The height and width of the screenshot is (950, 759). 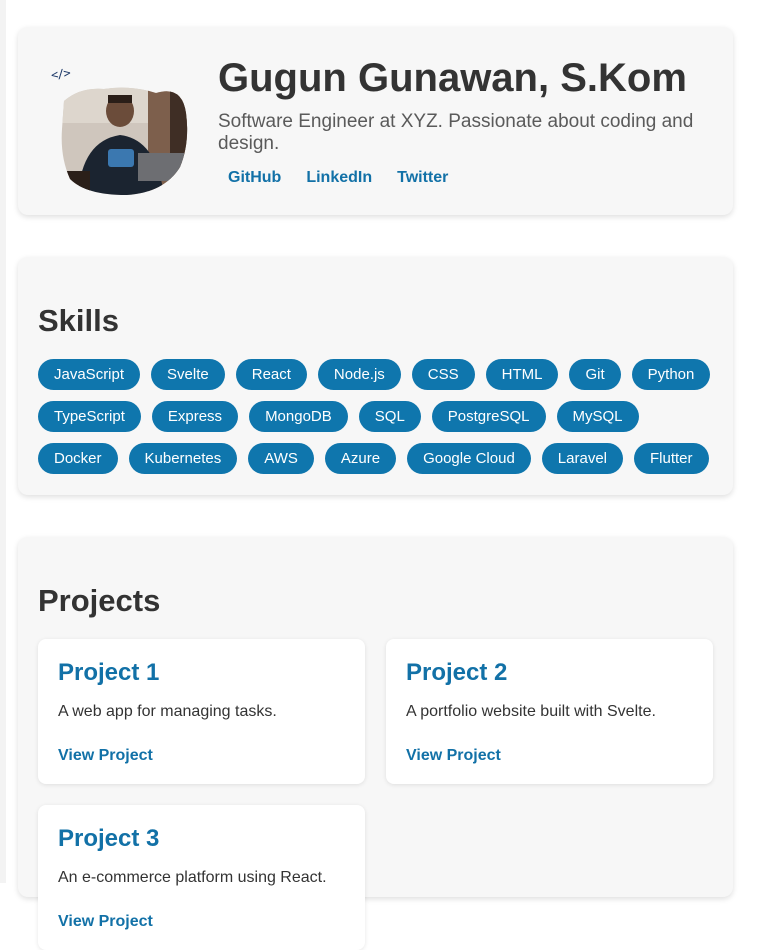 I want to click on skill-tag: Express, so click(x=195, y=416).